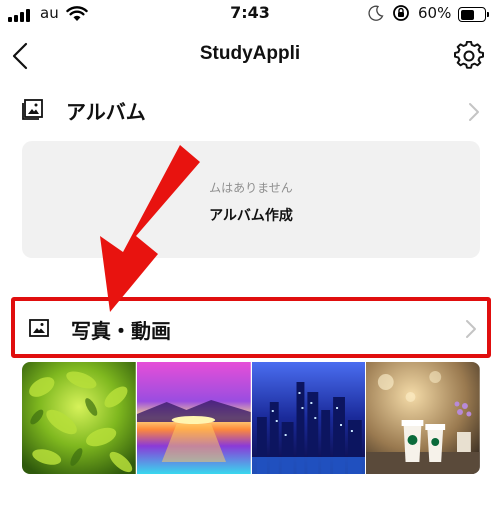  What do you see at coordinates (32, 109) in the screenshot?
I see `album-icon` at bounding box center [32, 109].